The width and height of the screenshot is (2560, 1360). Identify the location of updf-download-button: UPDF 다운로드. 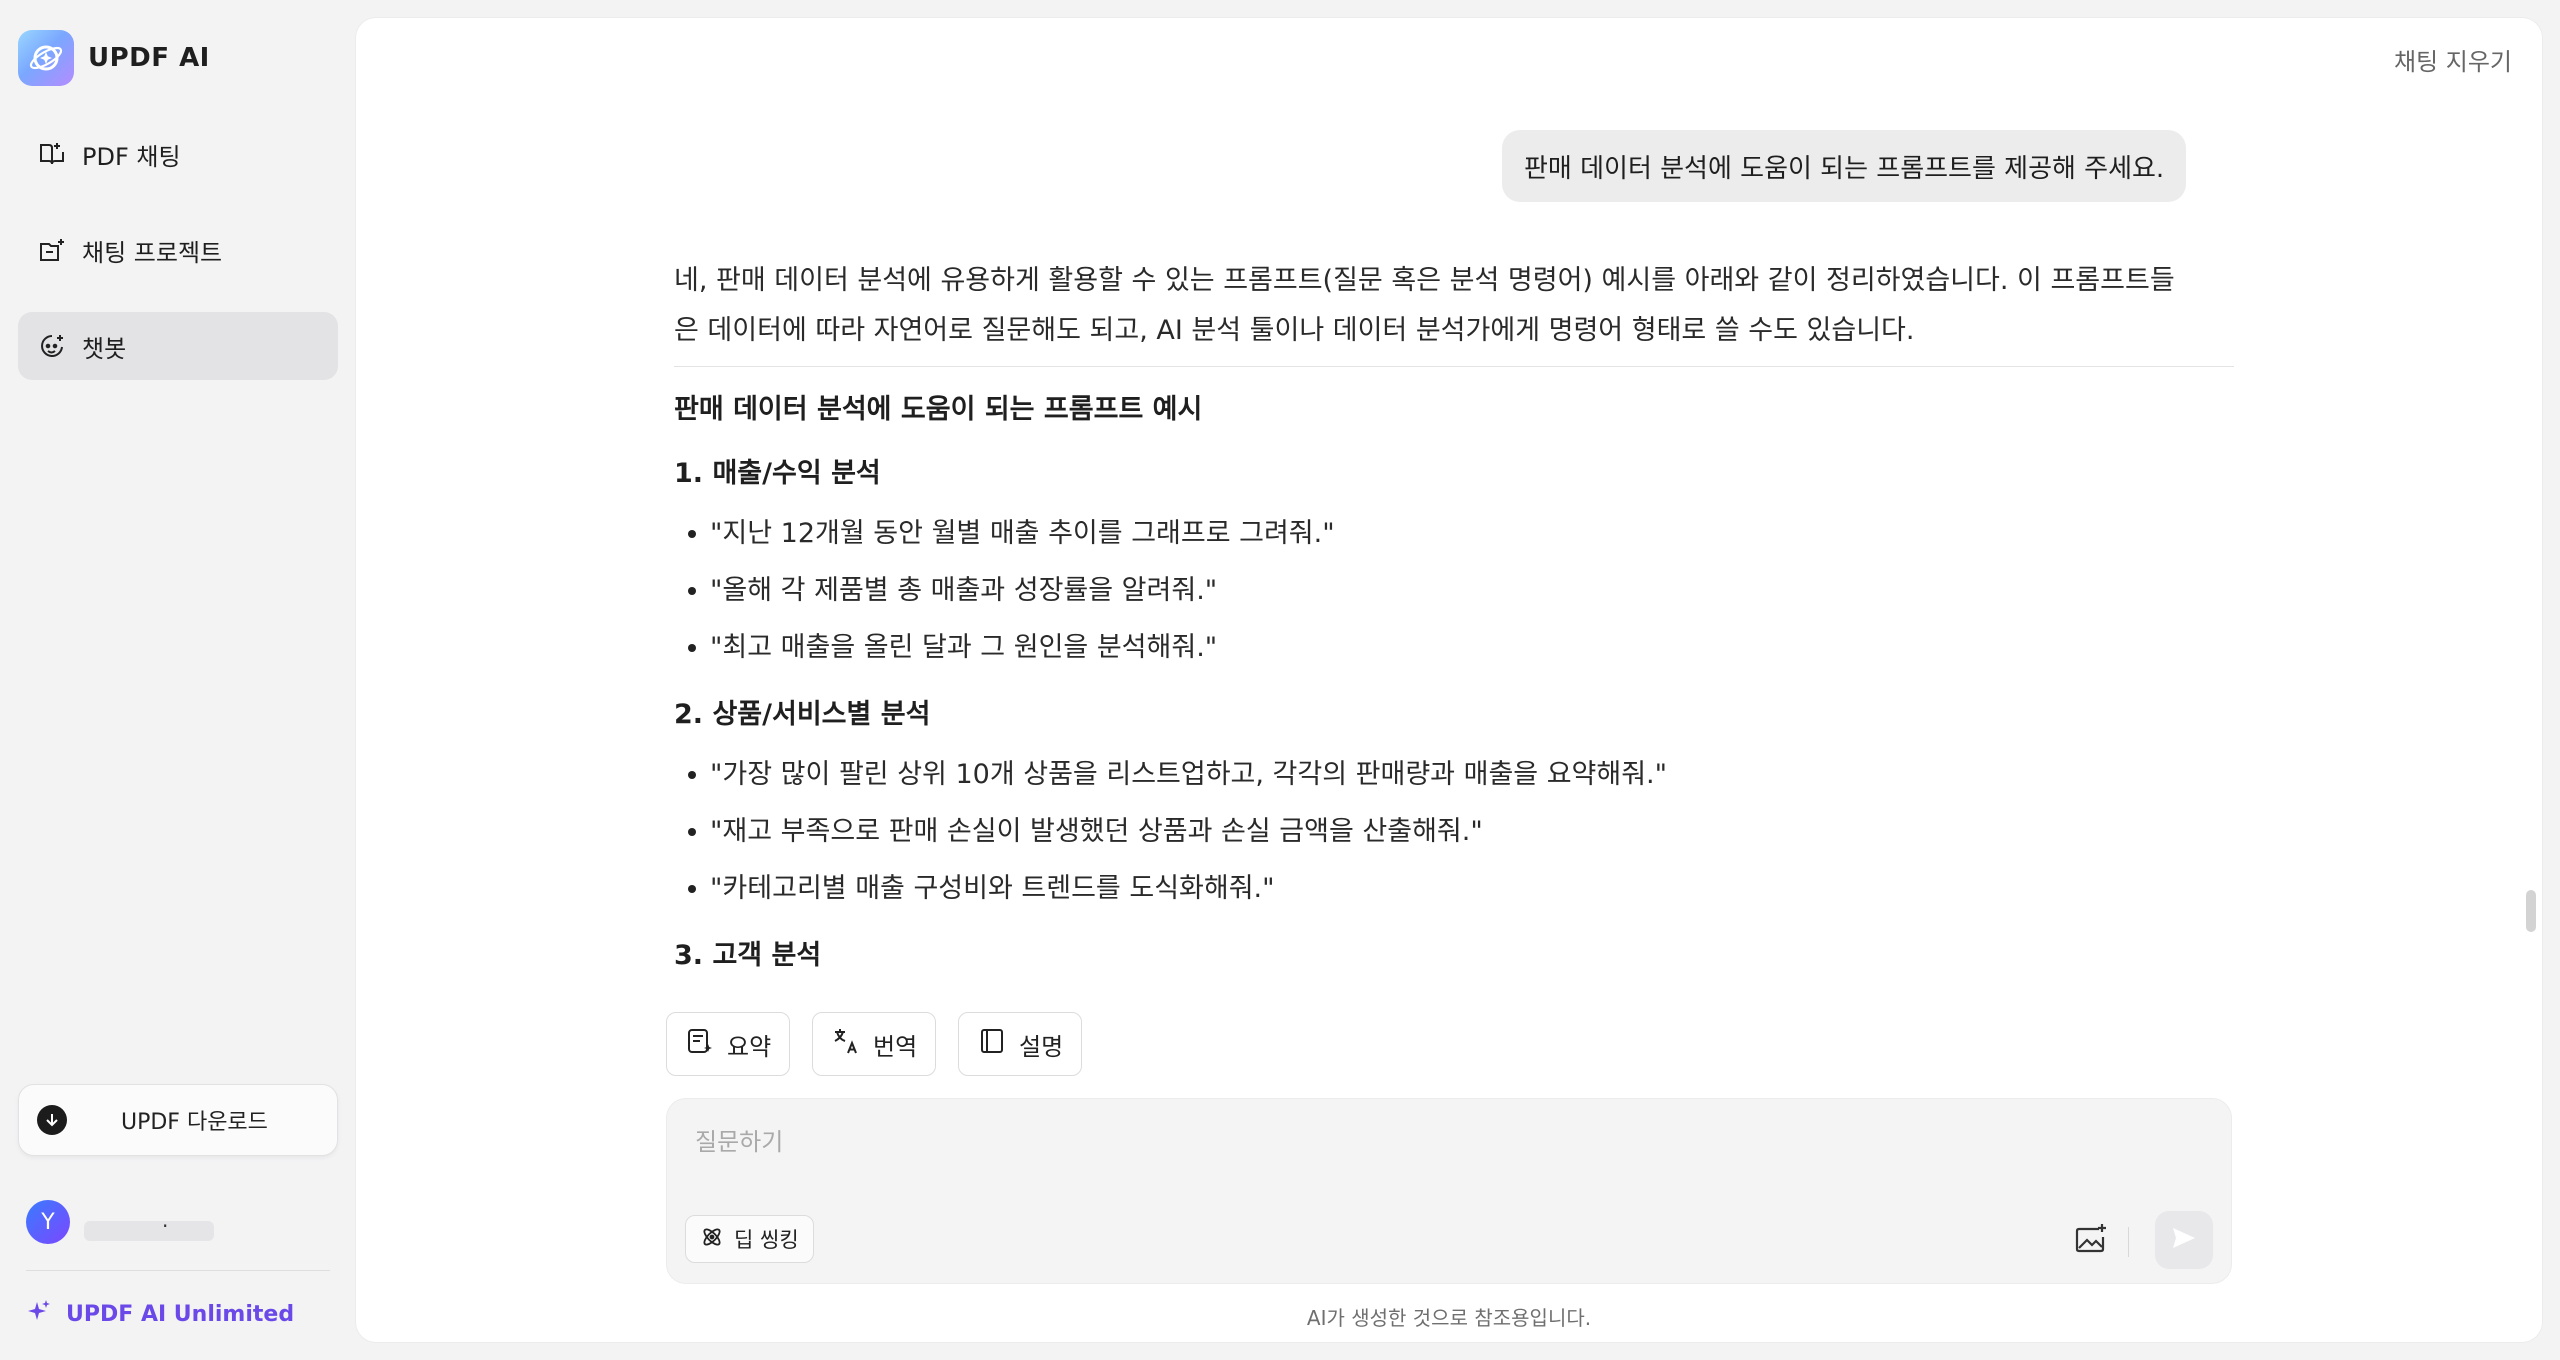
(178, 1120).